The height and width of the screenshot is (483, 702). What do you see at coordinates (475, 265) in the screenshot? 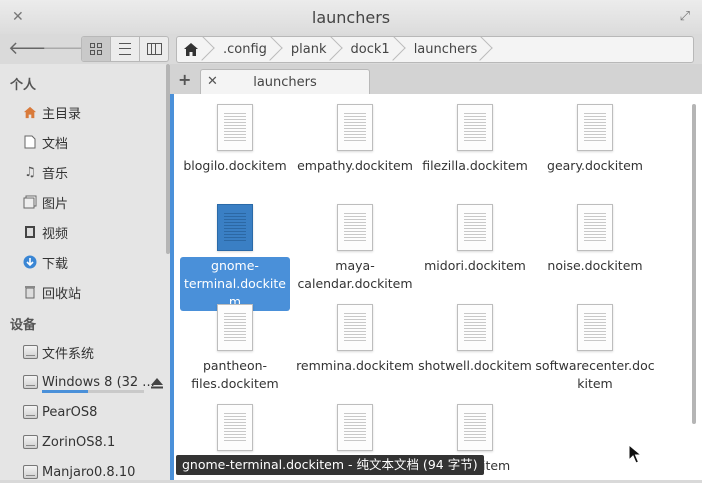
I see `file-name: midori.dockitem` at bounding box center [475, 265].